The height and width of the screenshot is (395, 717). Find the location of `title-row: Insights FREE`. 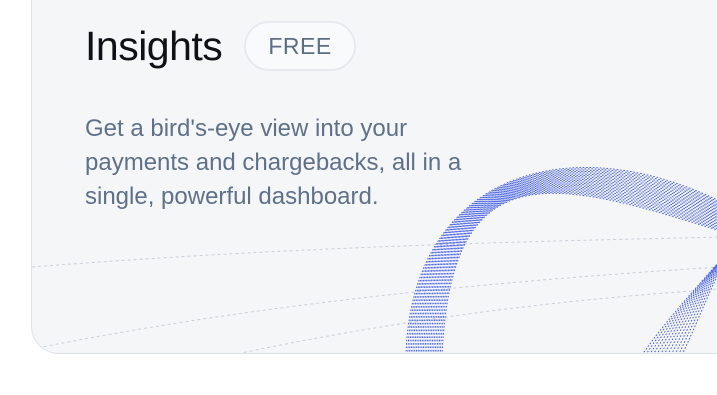

title-row: Insights FREE is located at coordinates (220, 46).